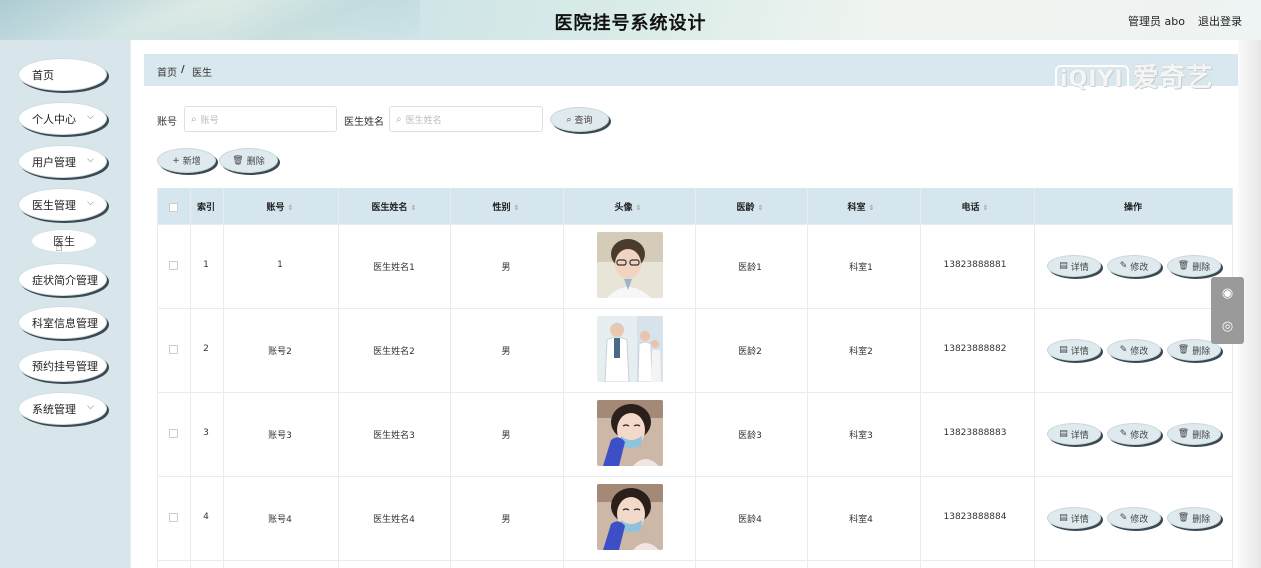  I want to click on cell-account: 账号2, so click(280, 352).